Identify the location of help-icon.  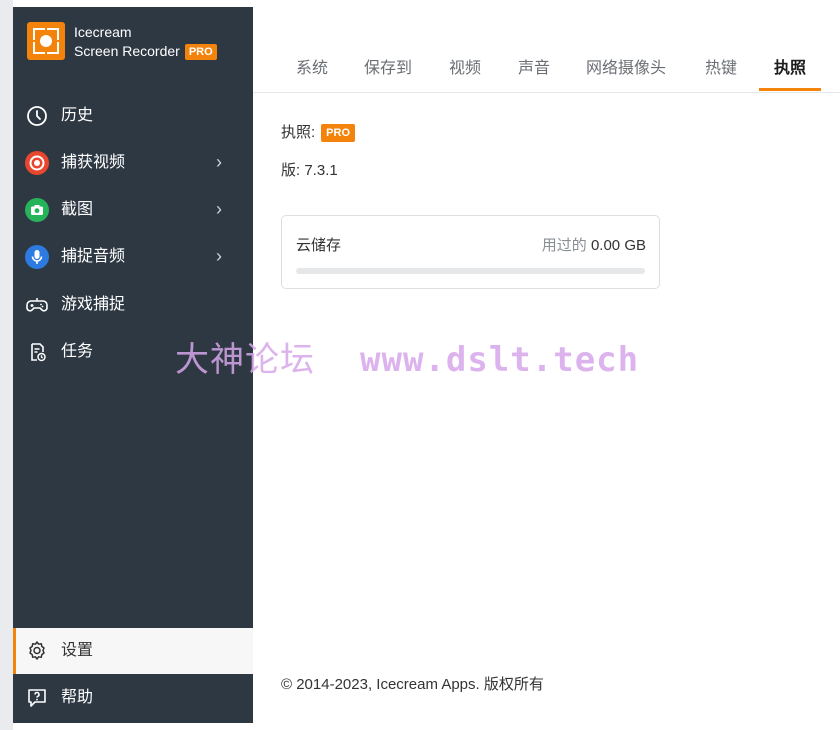
(37, 698).